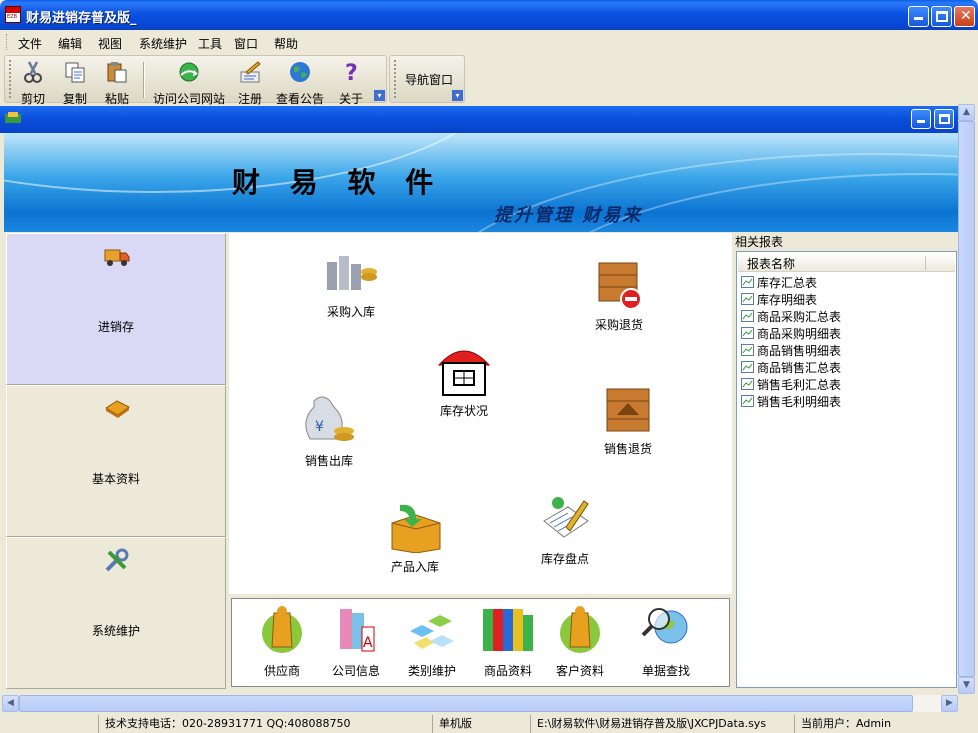  What do you see at coordinates (921, 119) in the screenshot?
I see `child-minimize-button` at bounding box center [921, 119].